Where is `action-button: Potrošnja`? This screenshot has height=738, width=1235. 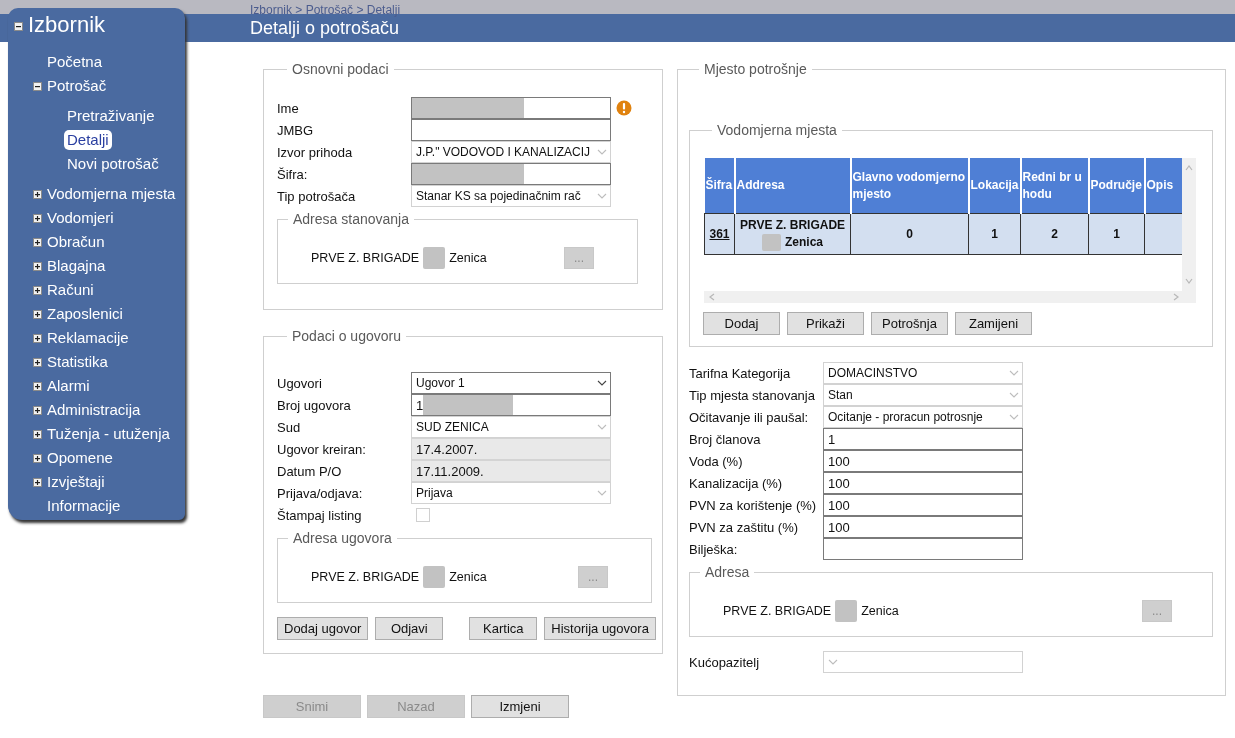
action-button: Potrošnja is located at coordinates (909, 323).